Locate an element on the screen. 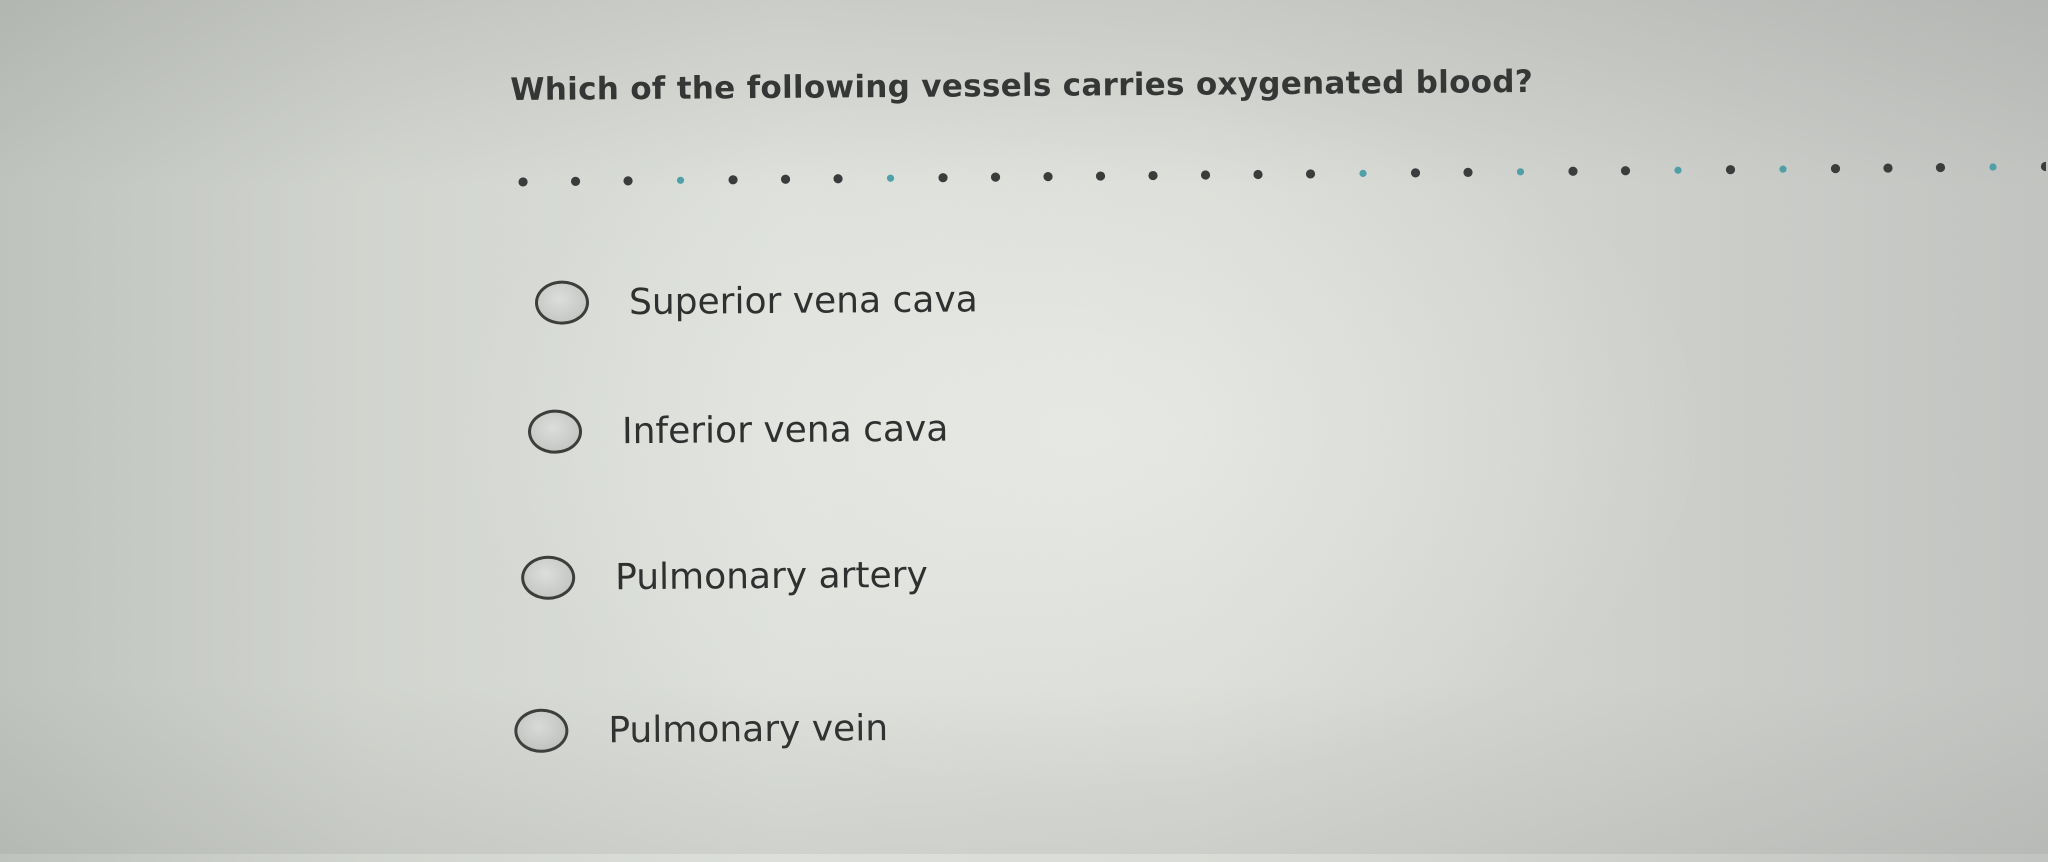 This screenshot has width=2048, height=862. option-inferior-vena-cava: Inferior vena cava is located at coordinates (738, 430).